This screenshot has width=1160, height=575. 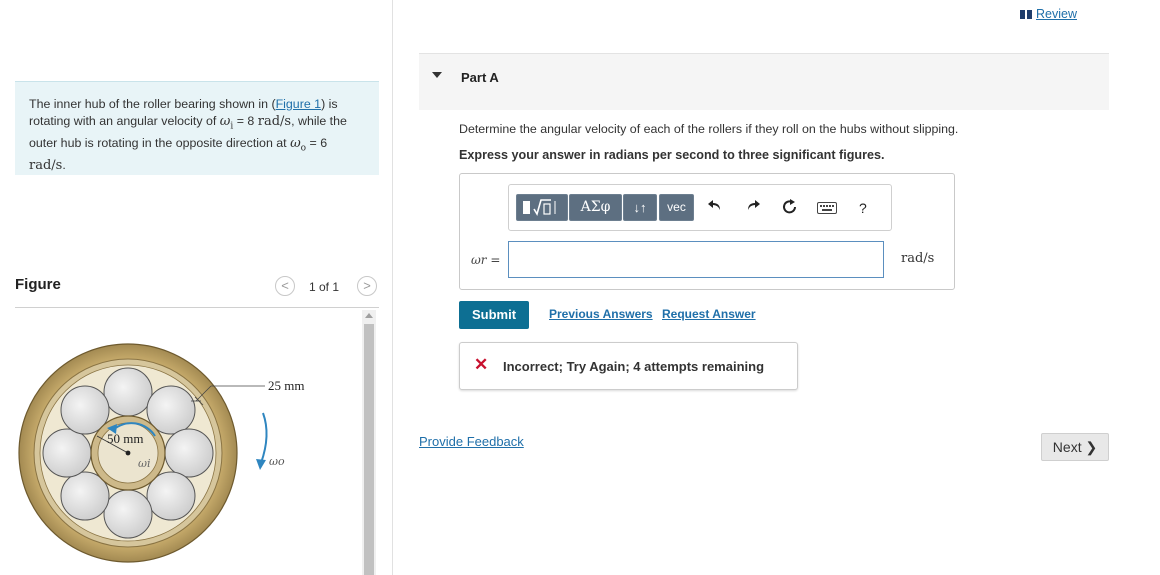 What do you see at coordinates (1075, 447) in the screenshot?
I see `next-button: Next ❯` at bounding box center [1075, 447].